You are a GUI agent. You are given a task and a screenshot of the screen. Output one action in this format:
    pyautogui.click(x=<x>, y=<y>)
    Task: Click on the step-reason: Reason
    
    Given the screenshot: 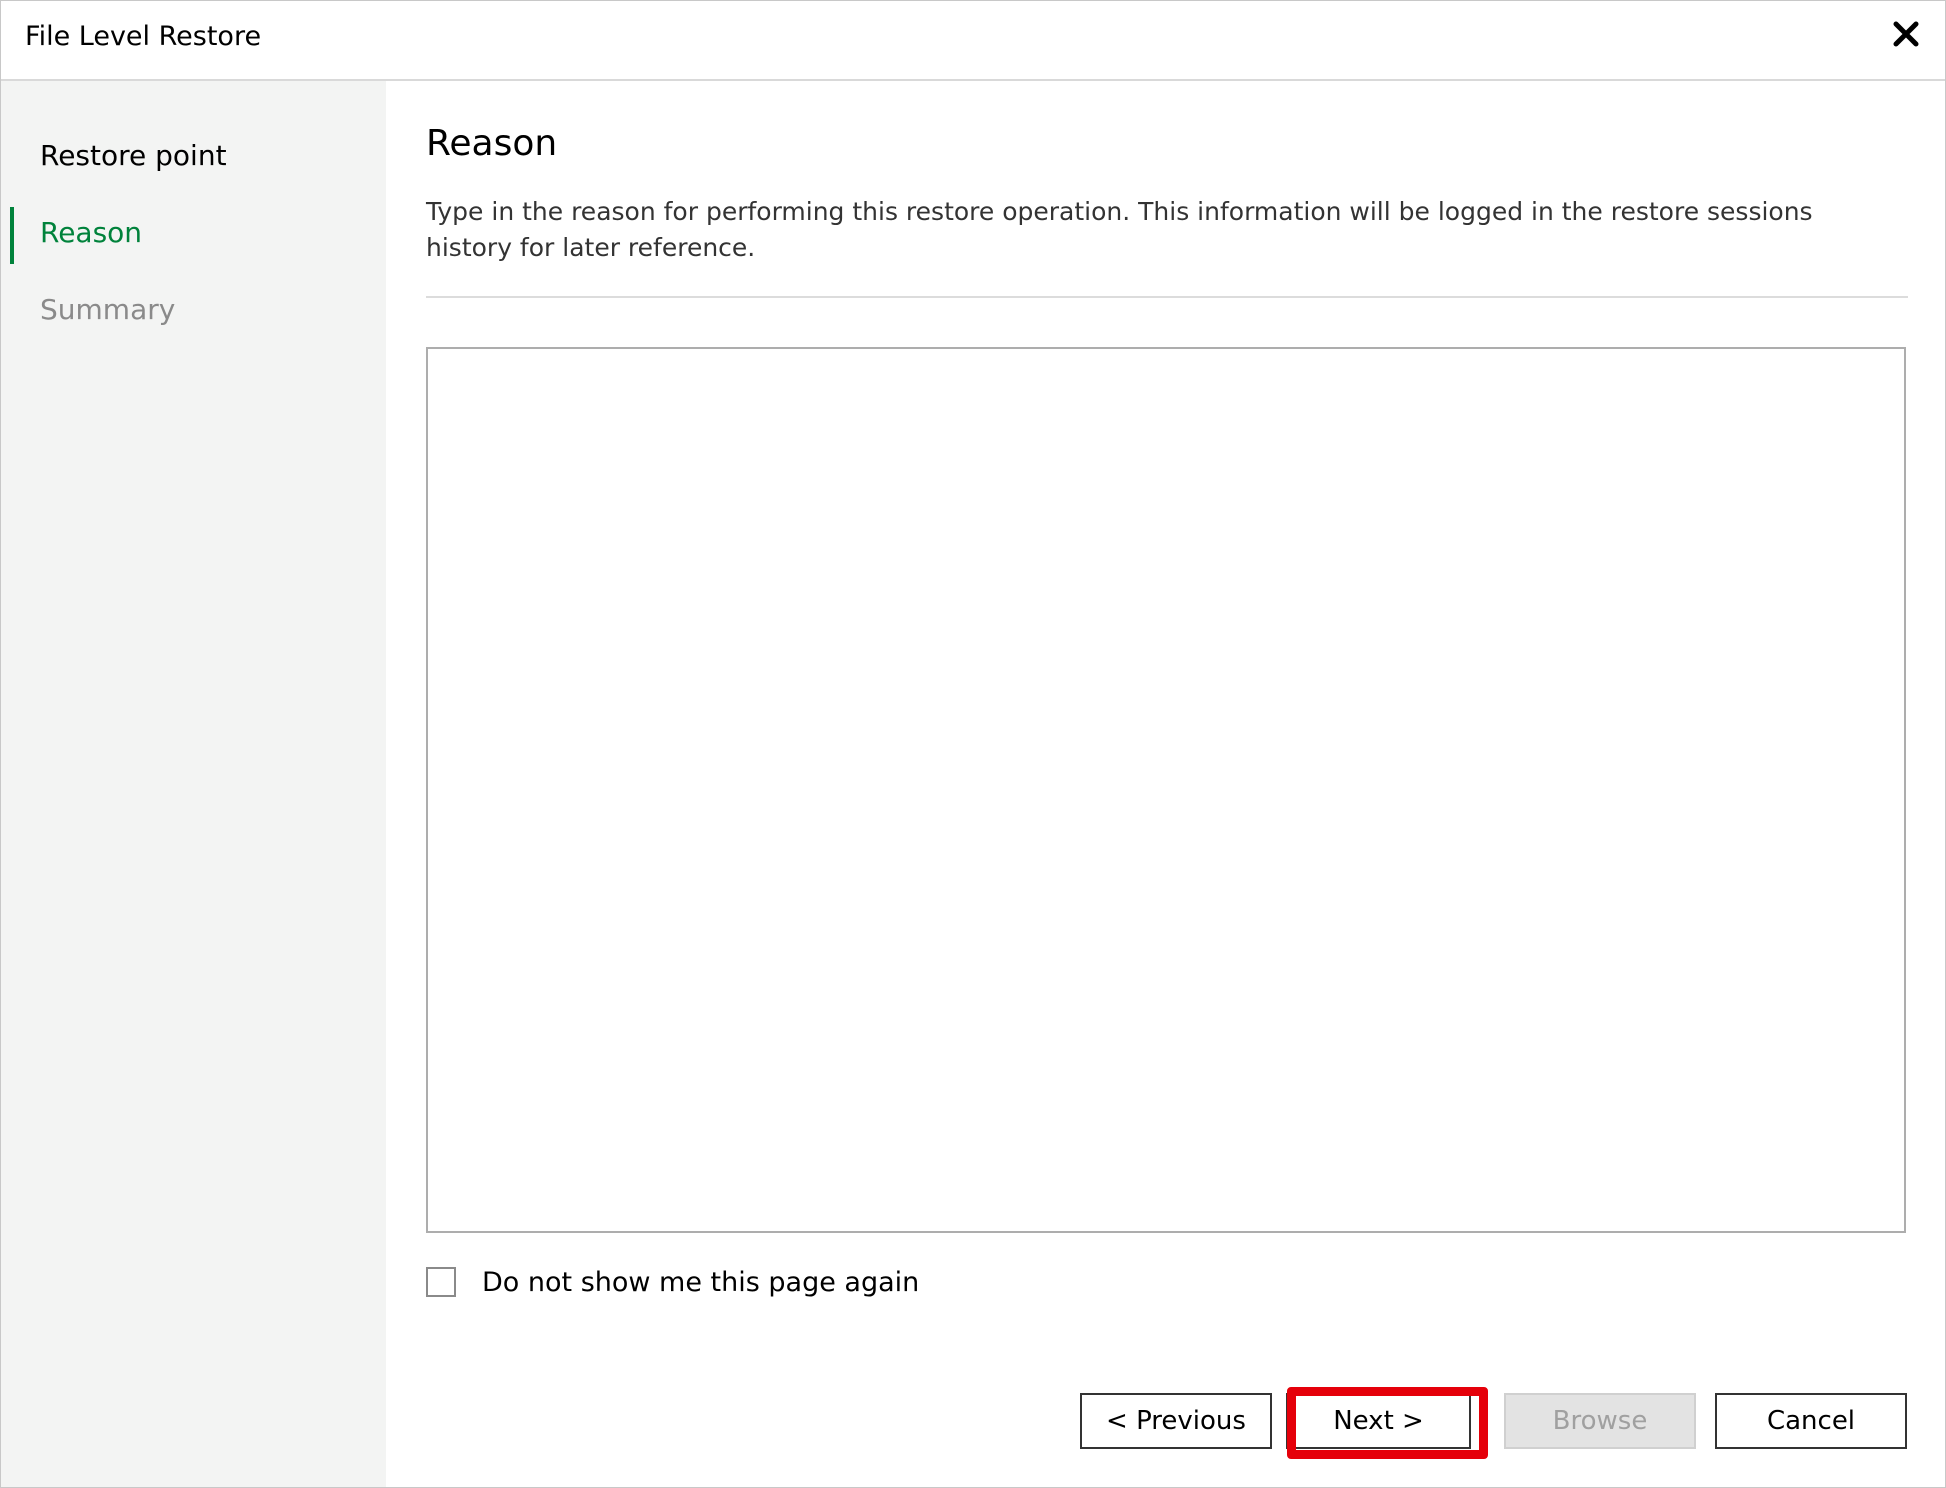 What is the action you would take?
    pyautogui.click(x=91, y=232)
    